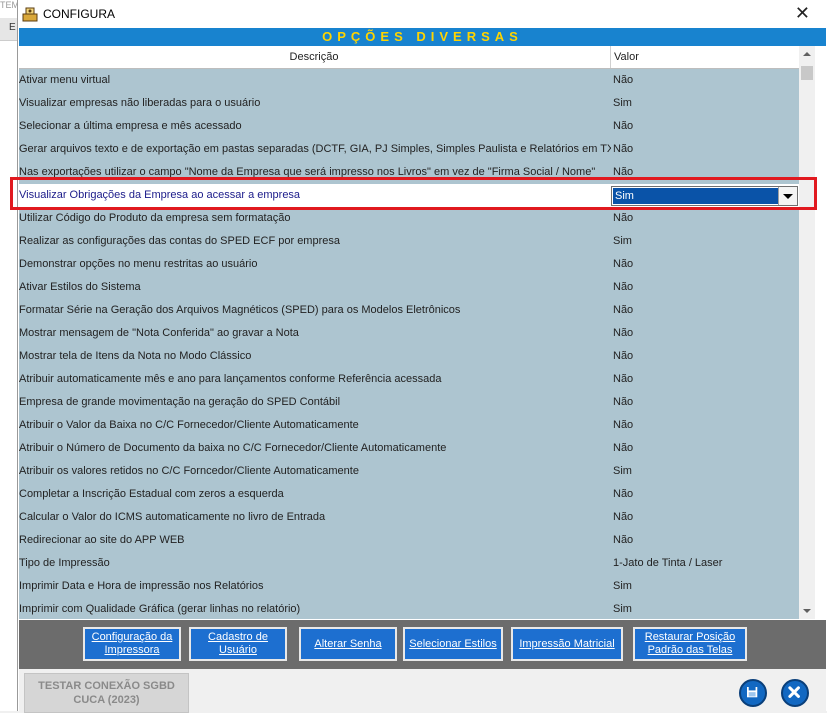 The width and height of the screenshot is (827, 713). What do you see at coordinates (667, 563) in the screenshot?
I see `row-value: 1-Jato de Tinta / Laser` at bounding box center [667, 563].